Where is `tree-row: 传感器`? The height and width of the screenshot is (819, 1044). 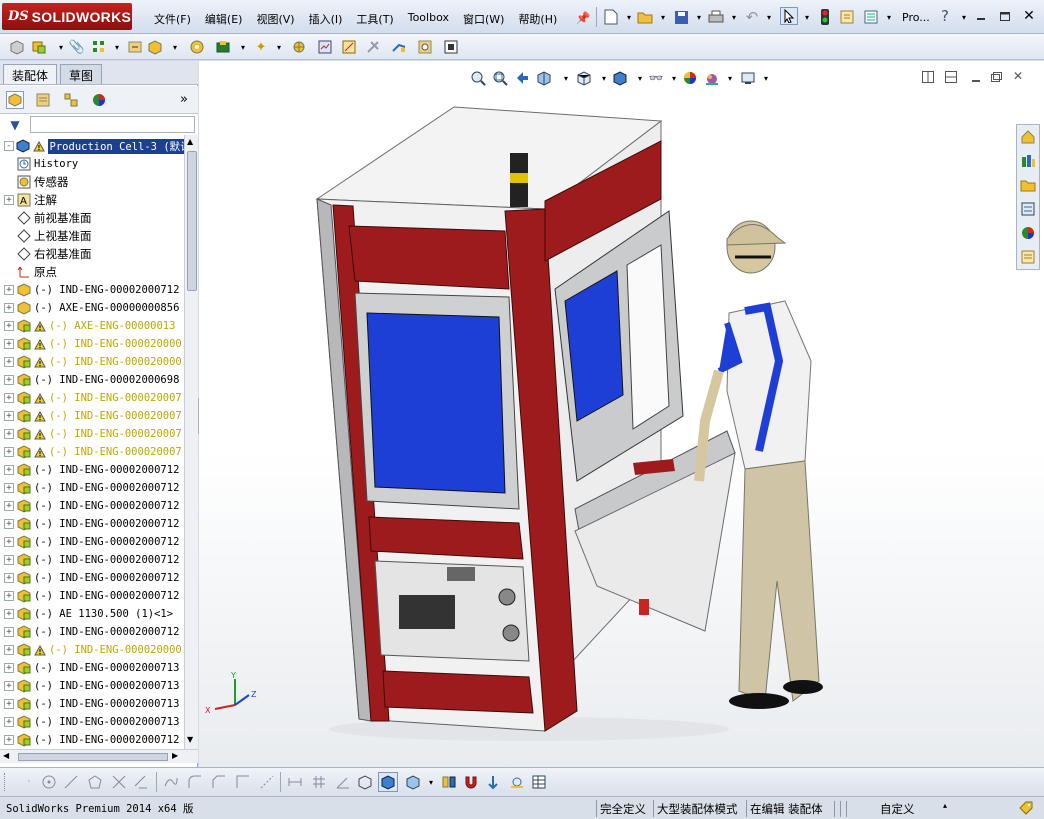 tree-row: 传感器 is located at coordinates (92, 182).